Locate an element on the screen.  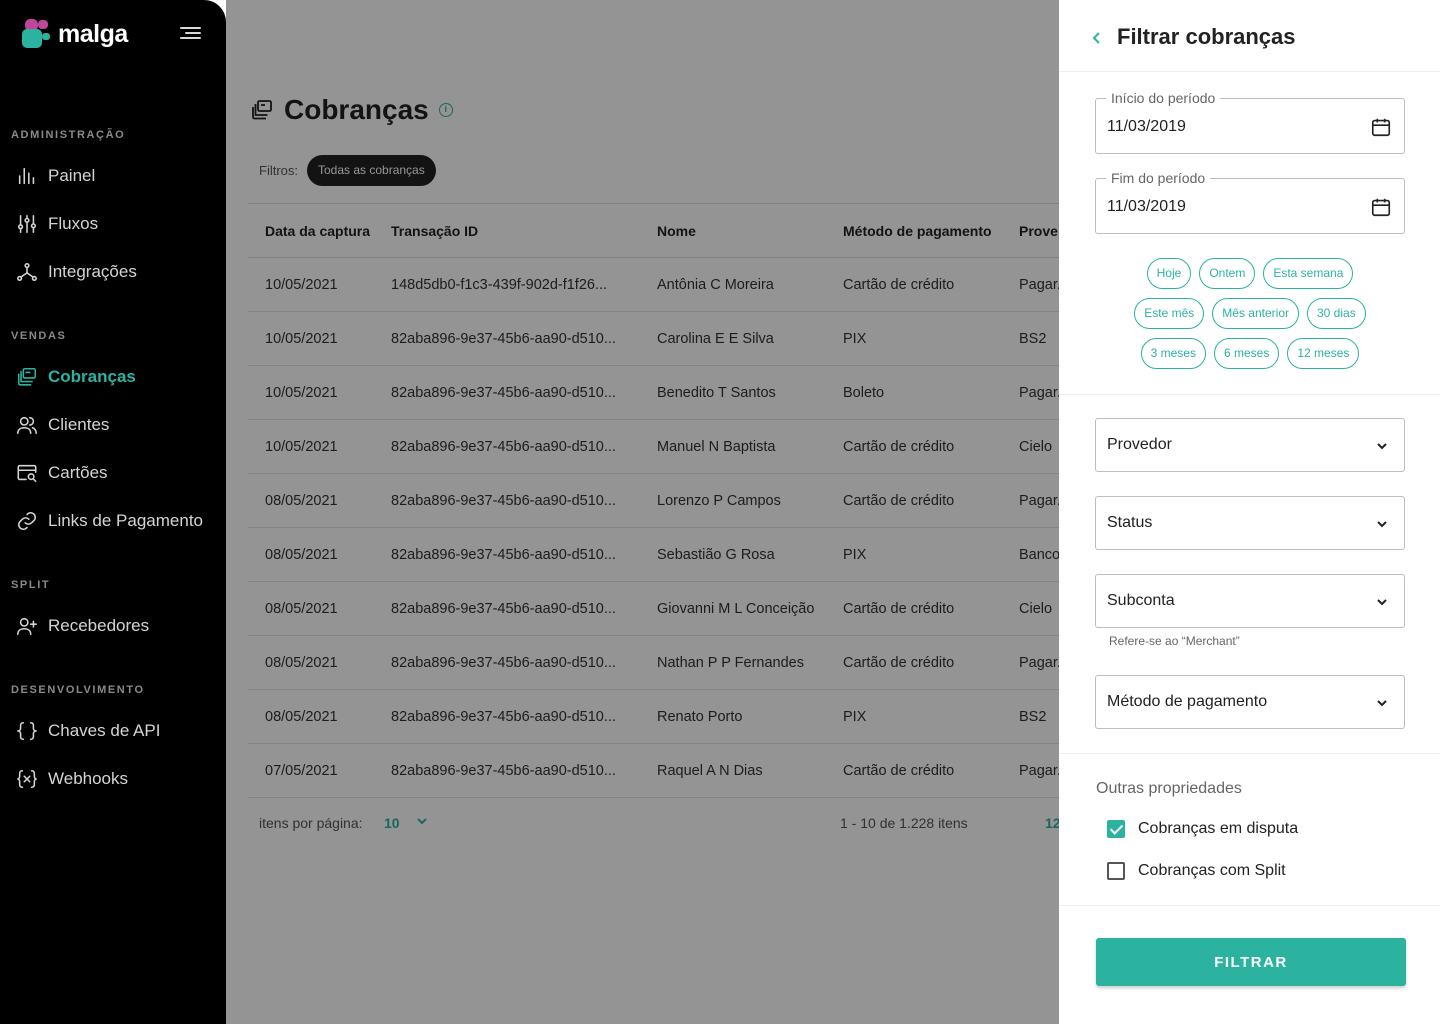
link-icon is located at coordinates (27, 521).